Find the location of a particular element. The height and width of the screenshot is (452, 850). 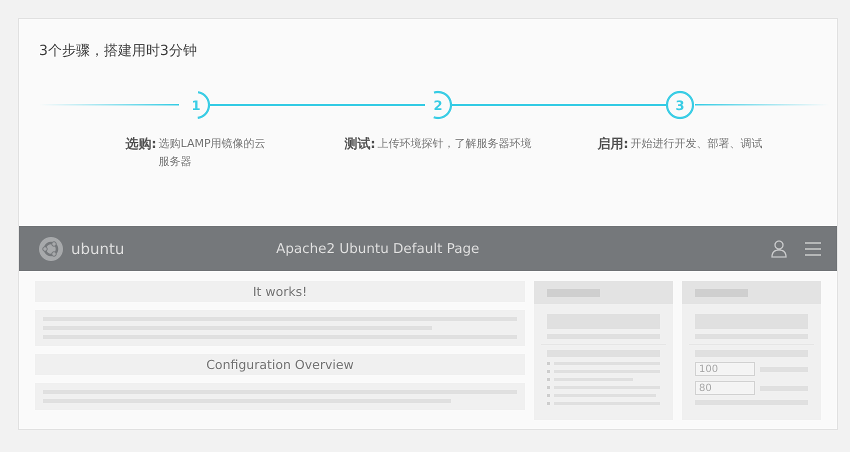

step-title: 选购: is located at coordinates (141, 144).